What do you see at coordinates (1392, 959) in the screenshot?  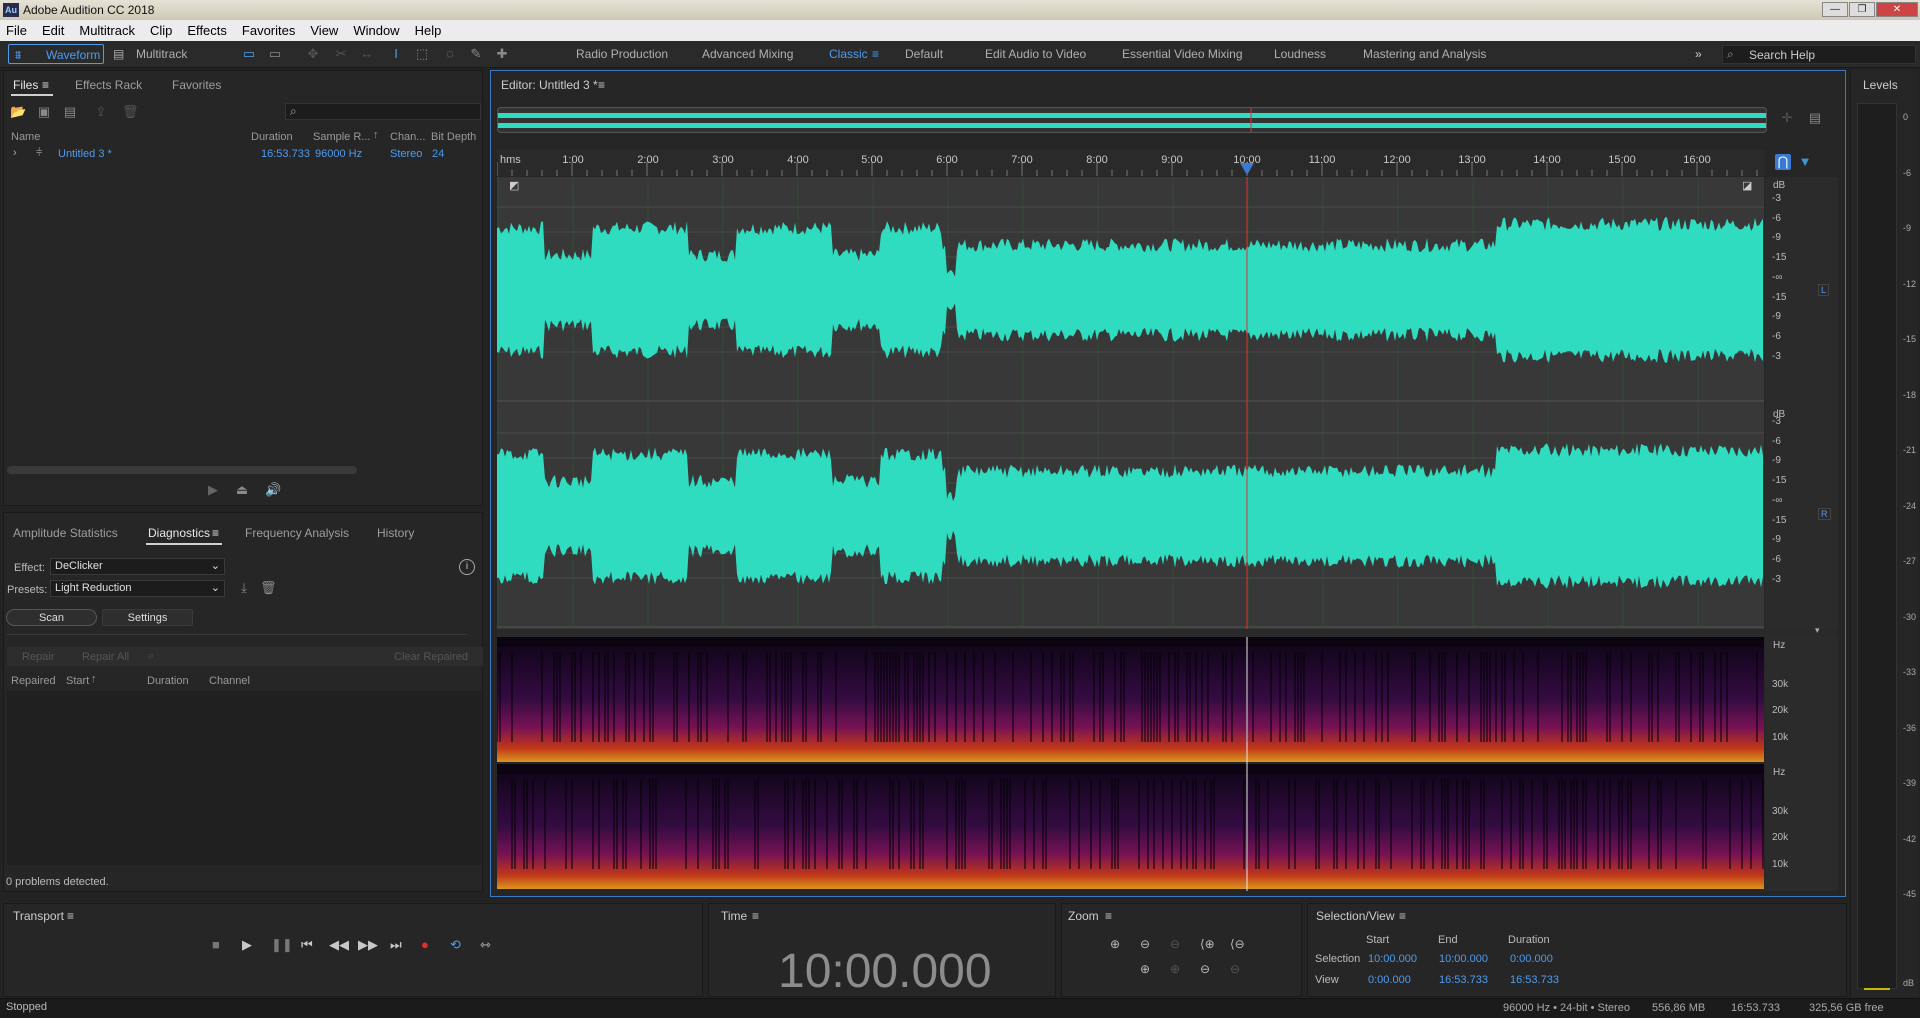 I see `selection-start: 10:00.000` at bounding box center [1392, 959].